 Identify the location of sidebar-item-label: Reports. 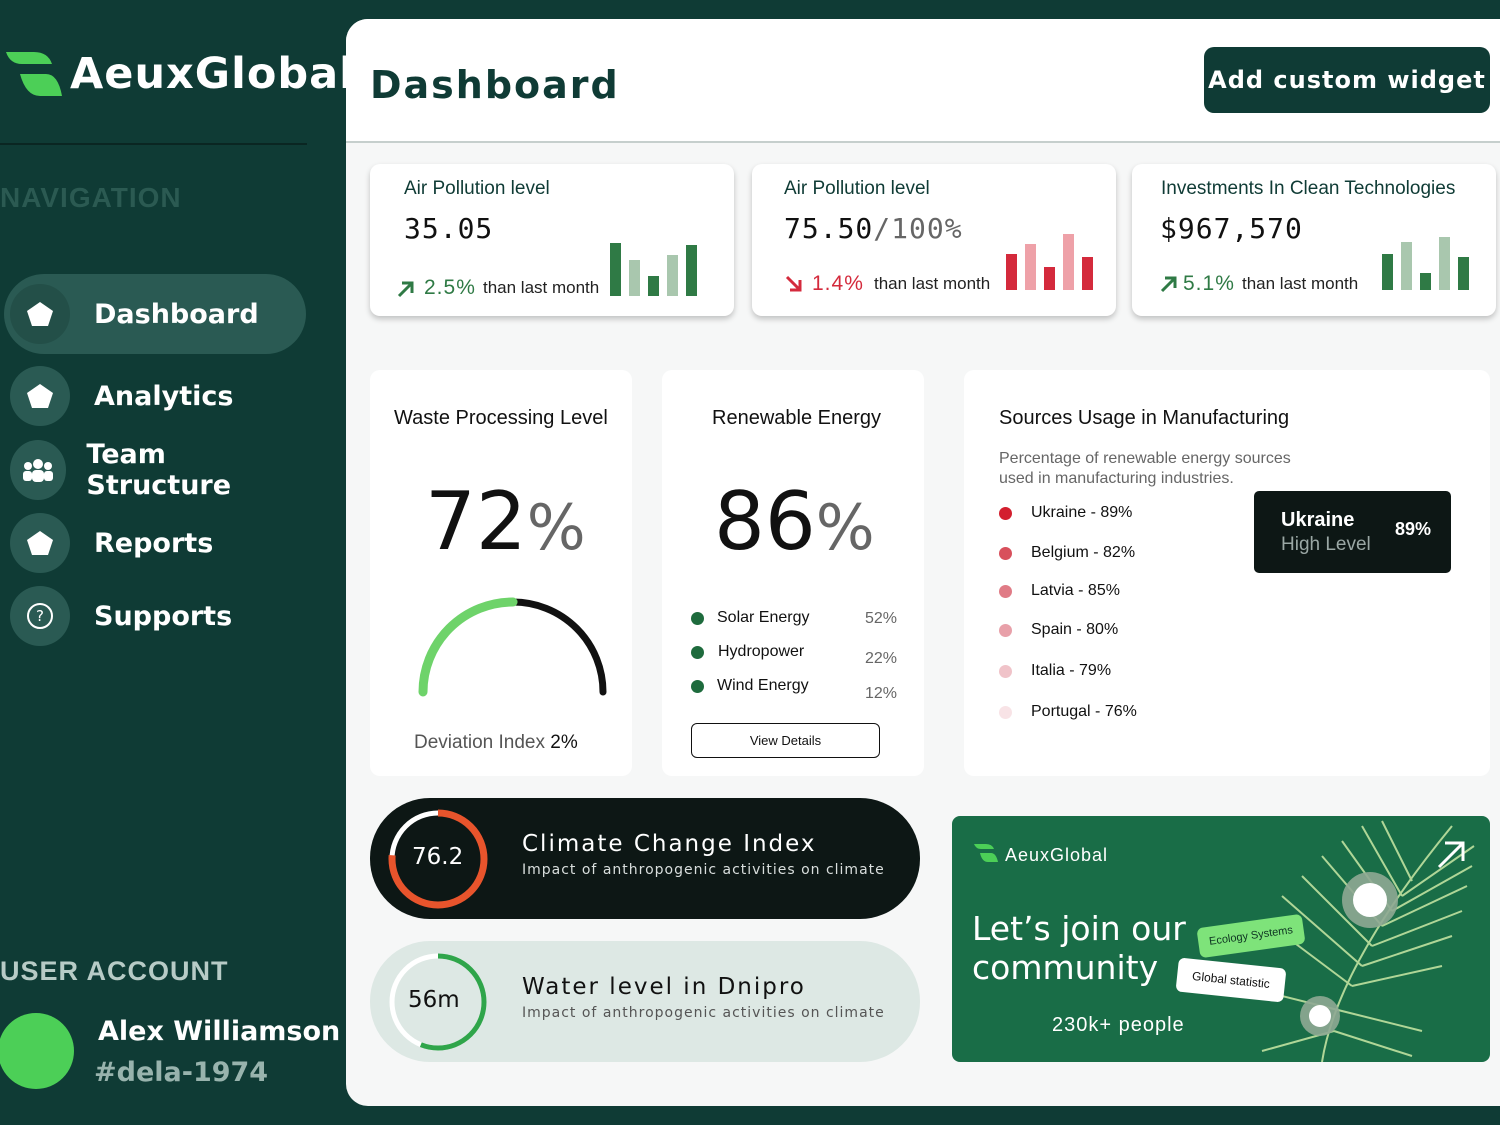
(154, 543).